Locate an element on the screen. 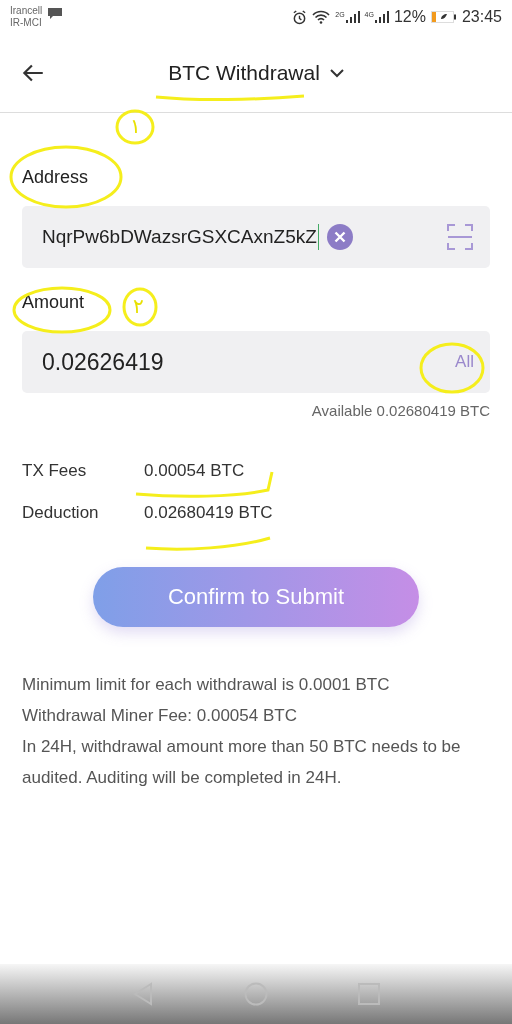 The height and width of the screenshot is (1024, 512). battery-icon is located at coordinates (443, 17).